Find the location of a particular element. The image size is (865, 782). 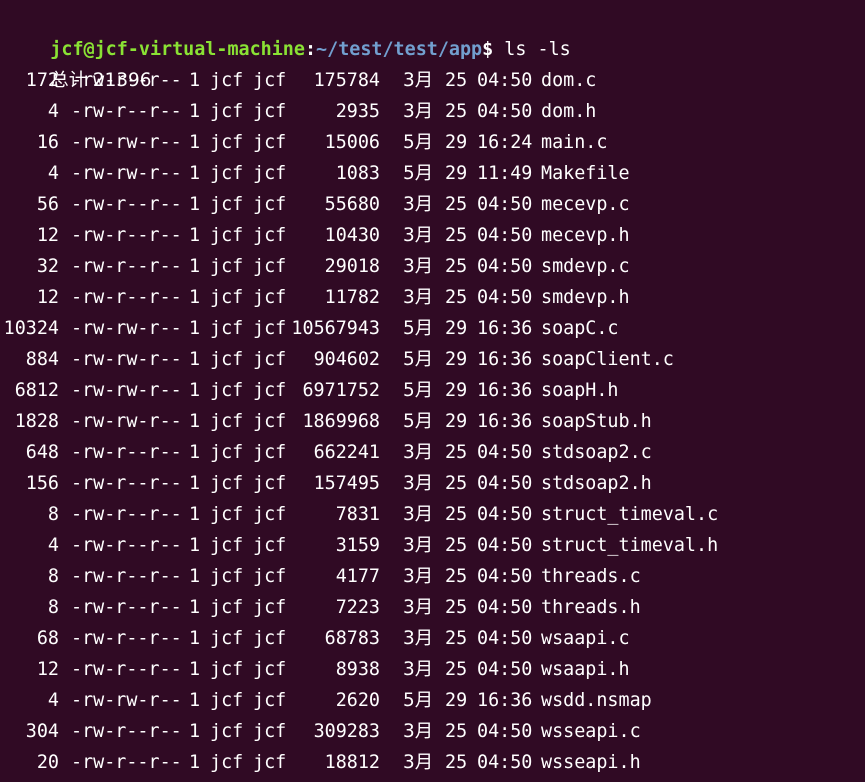

file-blocks: 20 is located at coordinates (47, 762).